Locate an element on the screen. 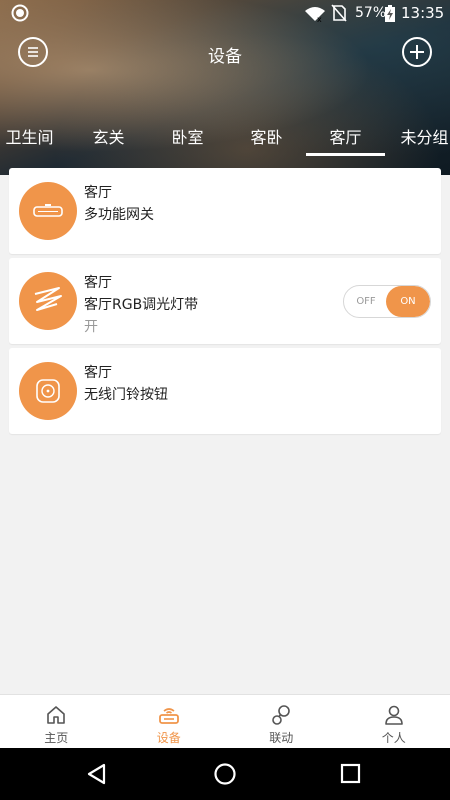 This screenshot has width=450, height=800. link-icon is located at coordinates (281, 715).